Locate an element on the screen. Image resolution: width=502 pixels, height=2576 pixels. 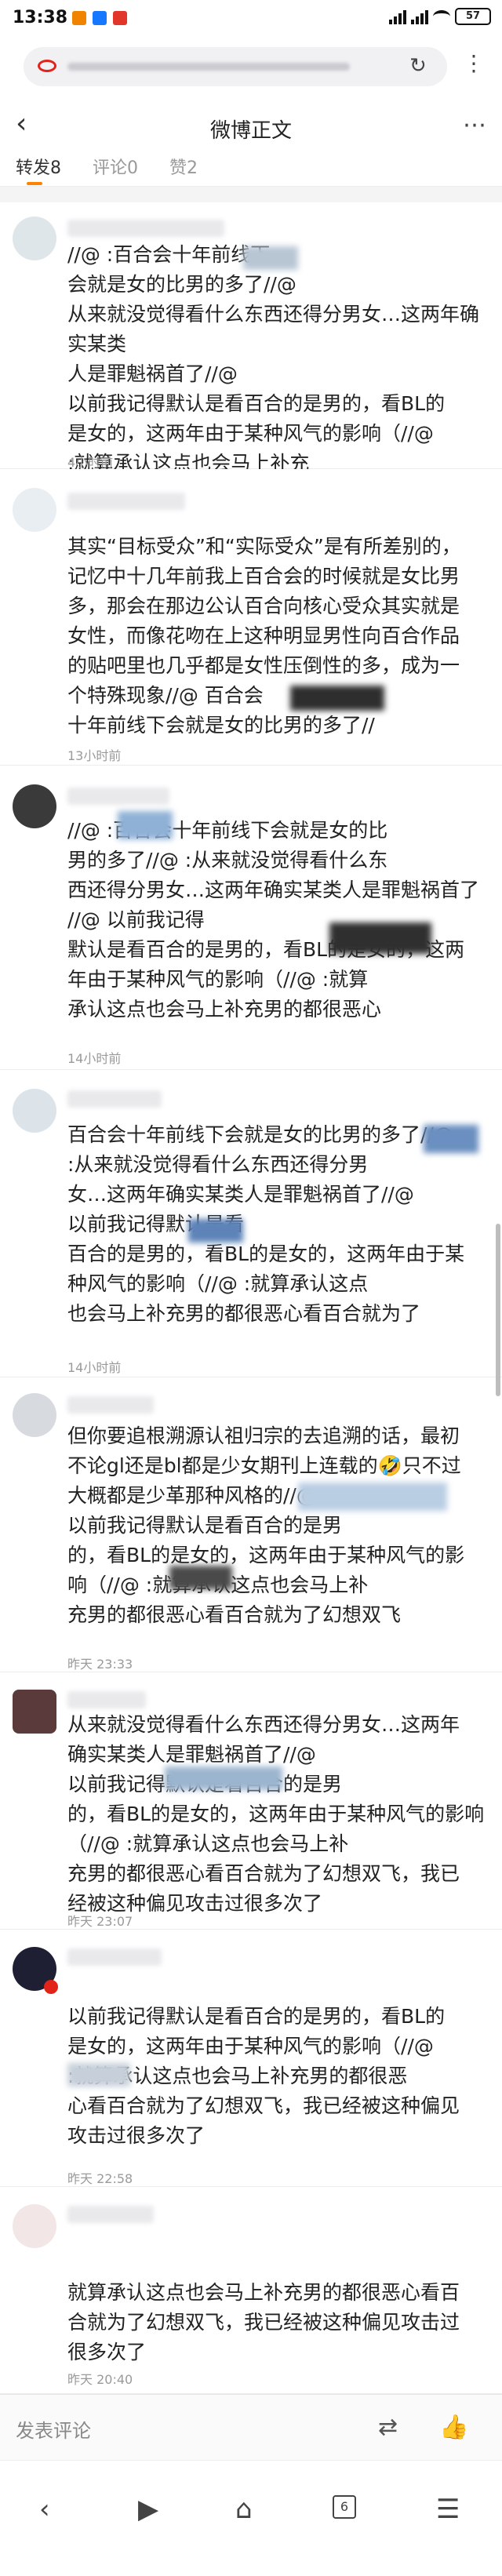
tab-likes: 赞2 is located at coordinates (183, 166).